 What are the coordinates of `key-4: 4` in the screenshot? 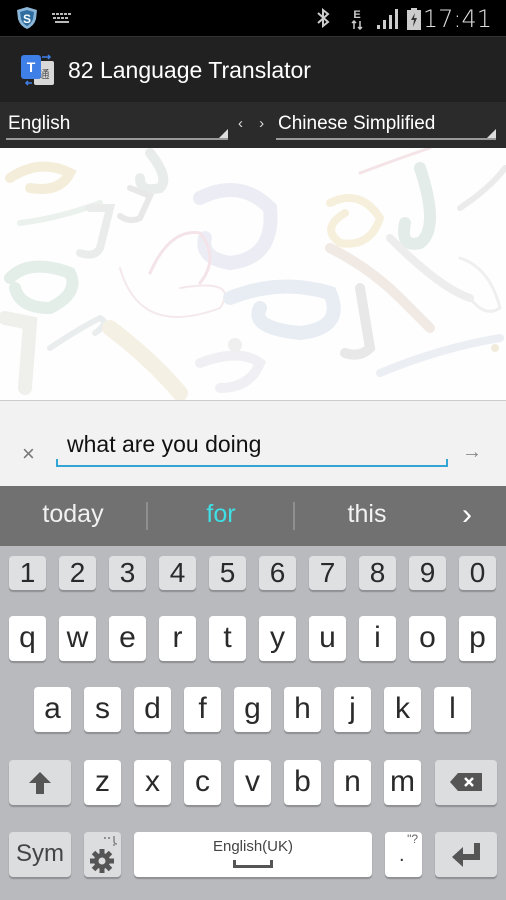 It's located at (177, 573).